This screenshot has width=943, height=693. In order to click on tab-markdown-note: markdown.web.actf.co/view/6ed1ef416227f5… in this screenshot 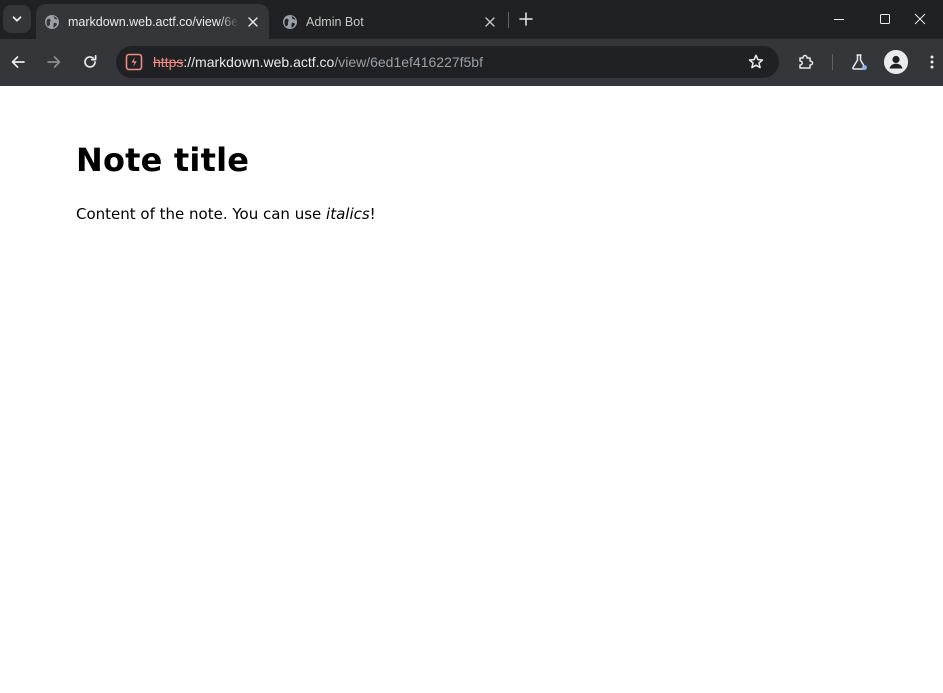, I will do `click(152, 21)`.